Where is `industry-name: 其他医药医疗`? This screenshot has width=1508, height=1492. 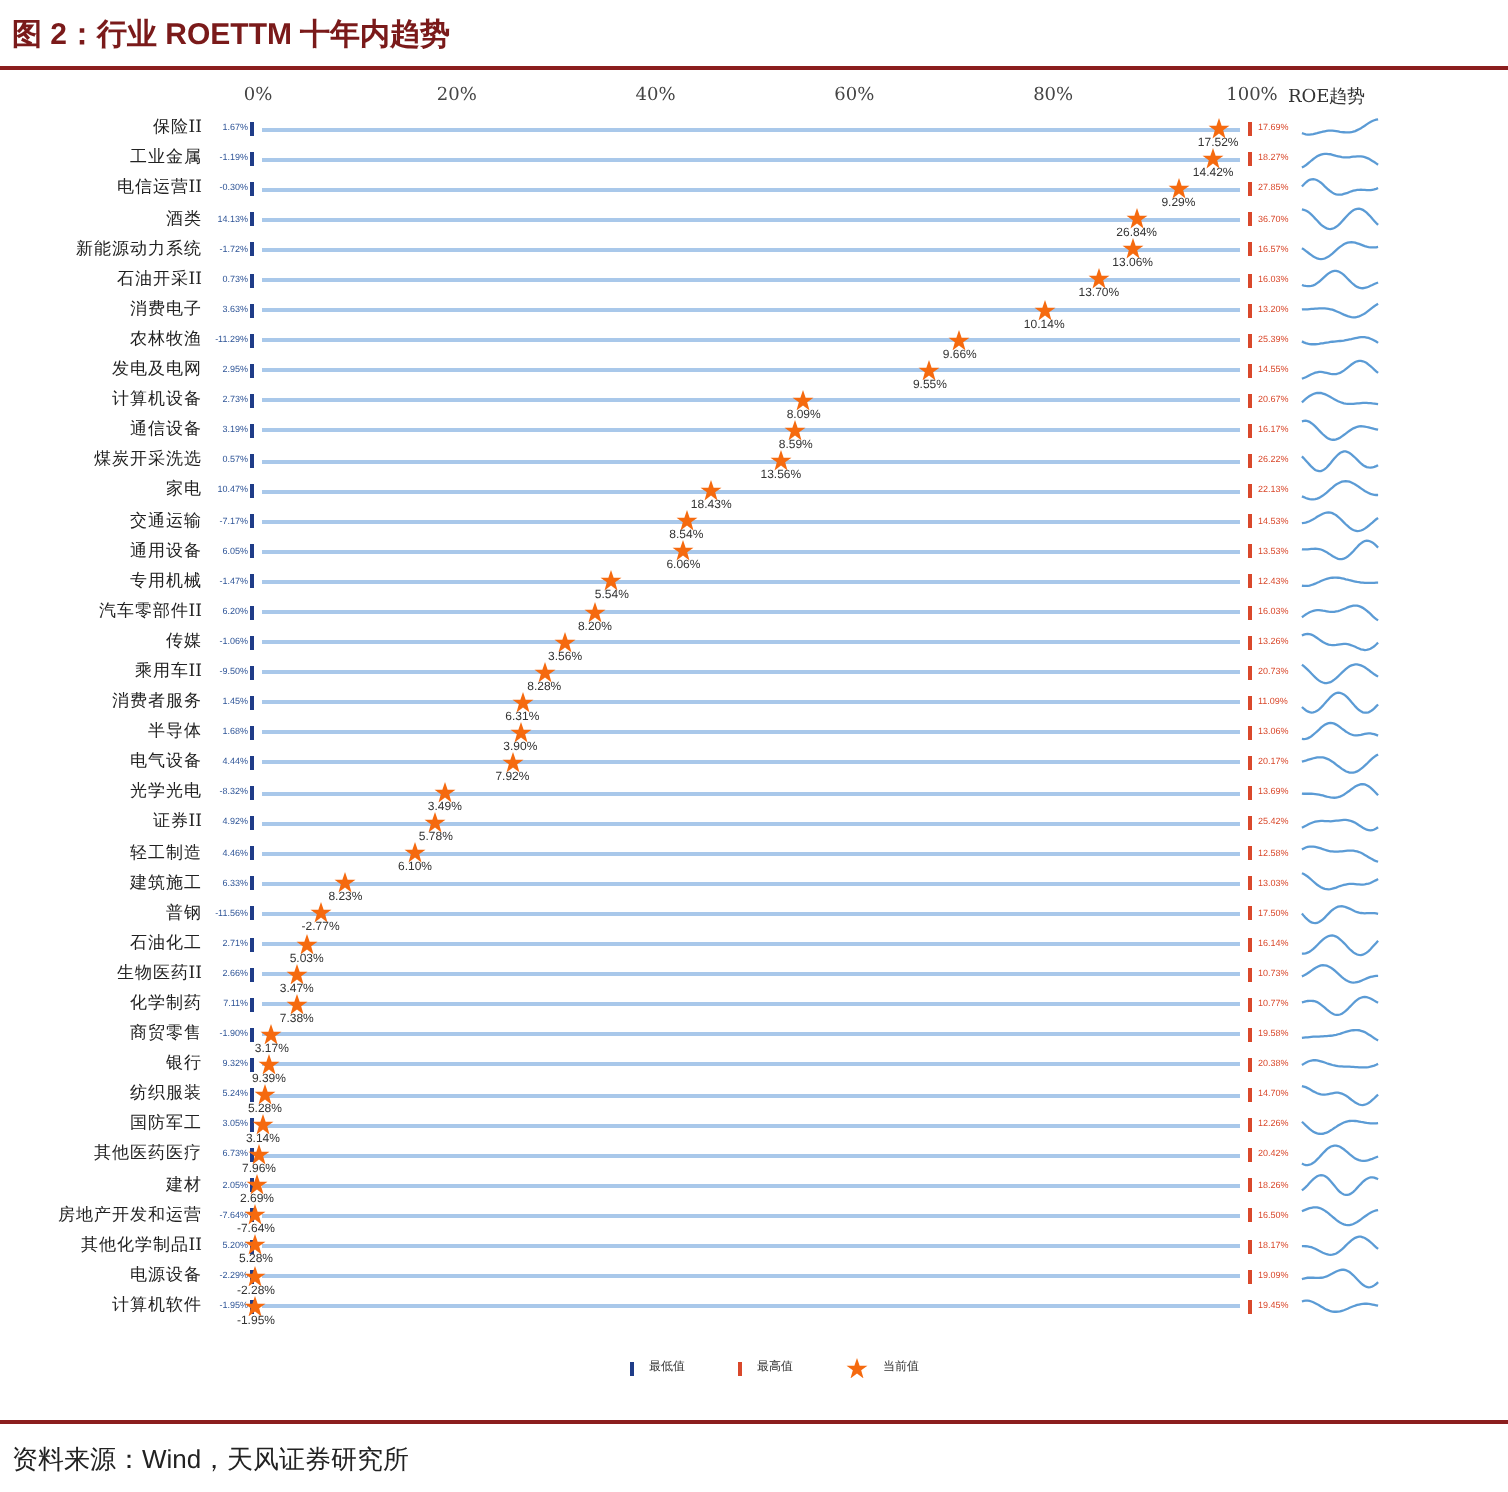
industry-name: 其他医药医疗 is located at coordinates (148, 1155).